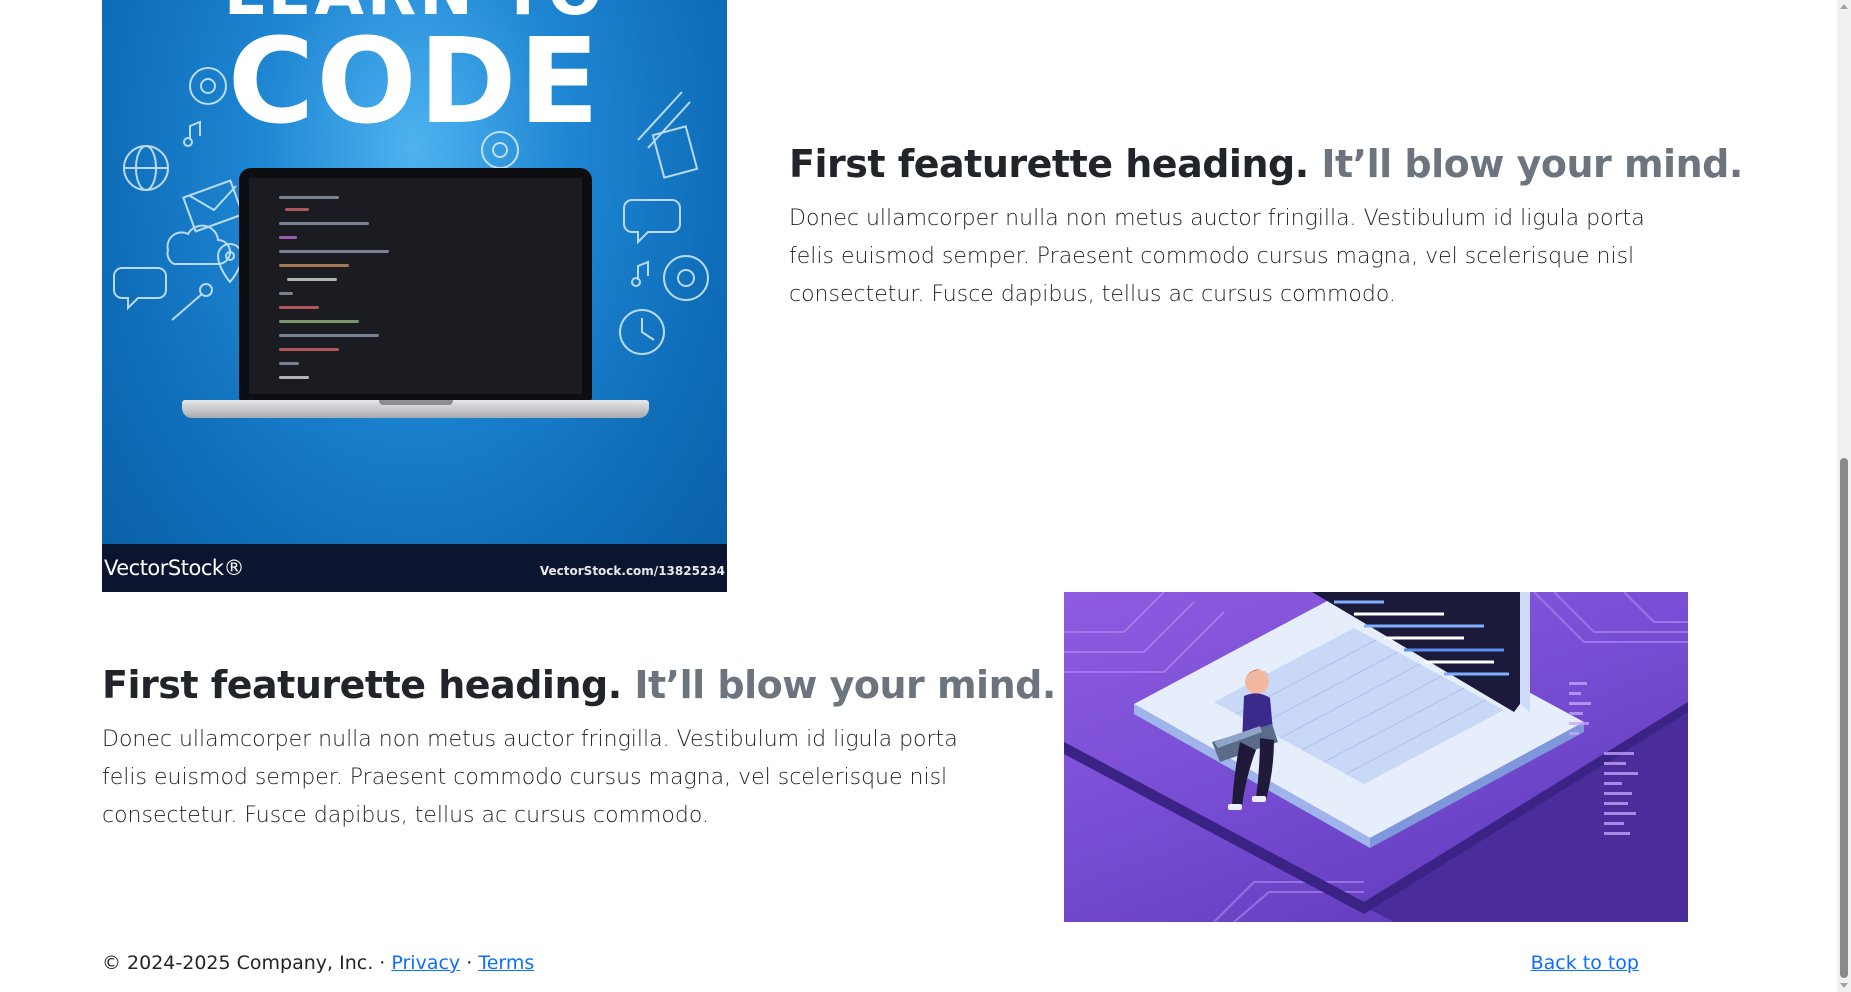 The image size is (1851, 992). Describe the element at coordinates (415, 284) in the screenshot. I see `laptop-screen` at that location.